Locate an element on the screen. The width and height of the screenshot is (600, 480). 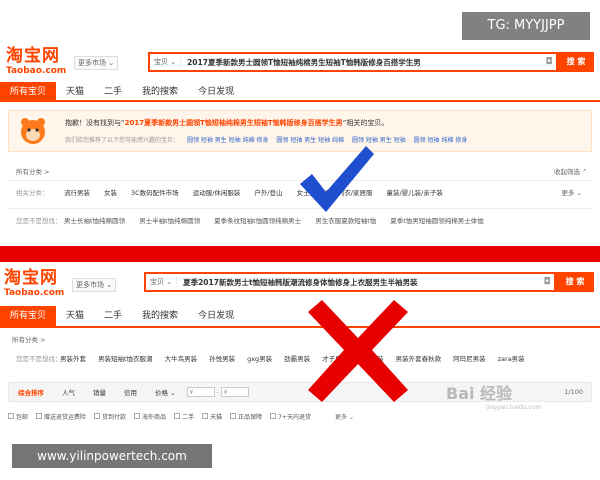
tg-watermark-badge: TG: MYYJJPP is located at coordinates (526, 26).